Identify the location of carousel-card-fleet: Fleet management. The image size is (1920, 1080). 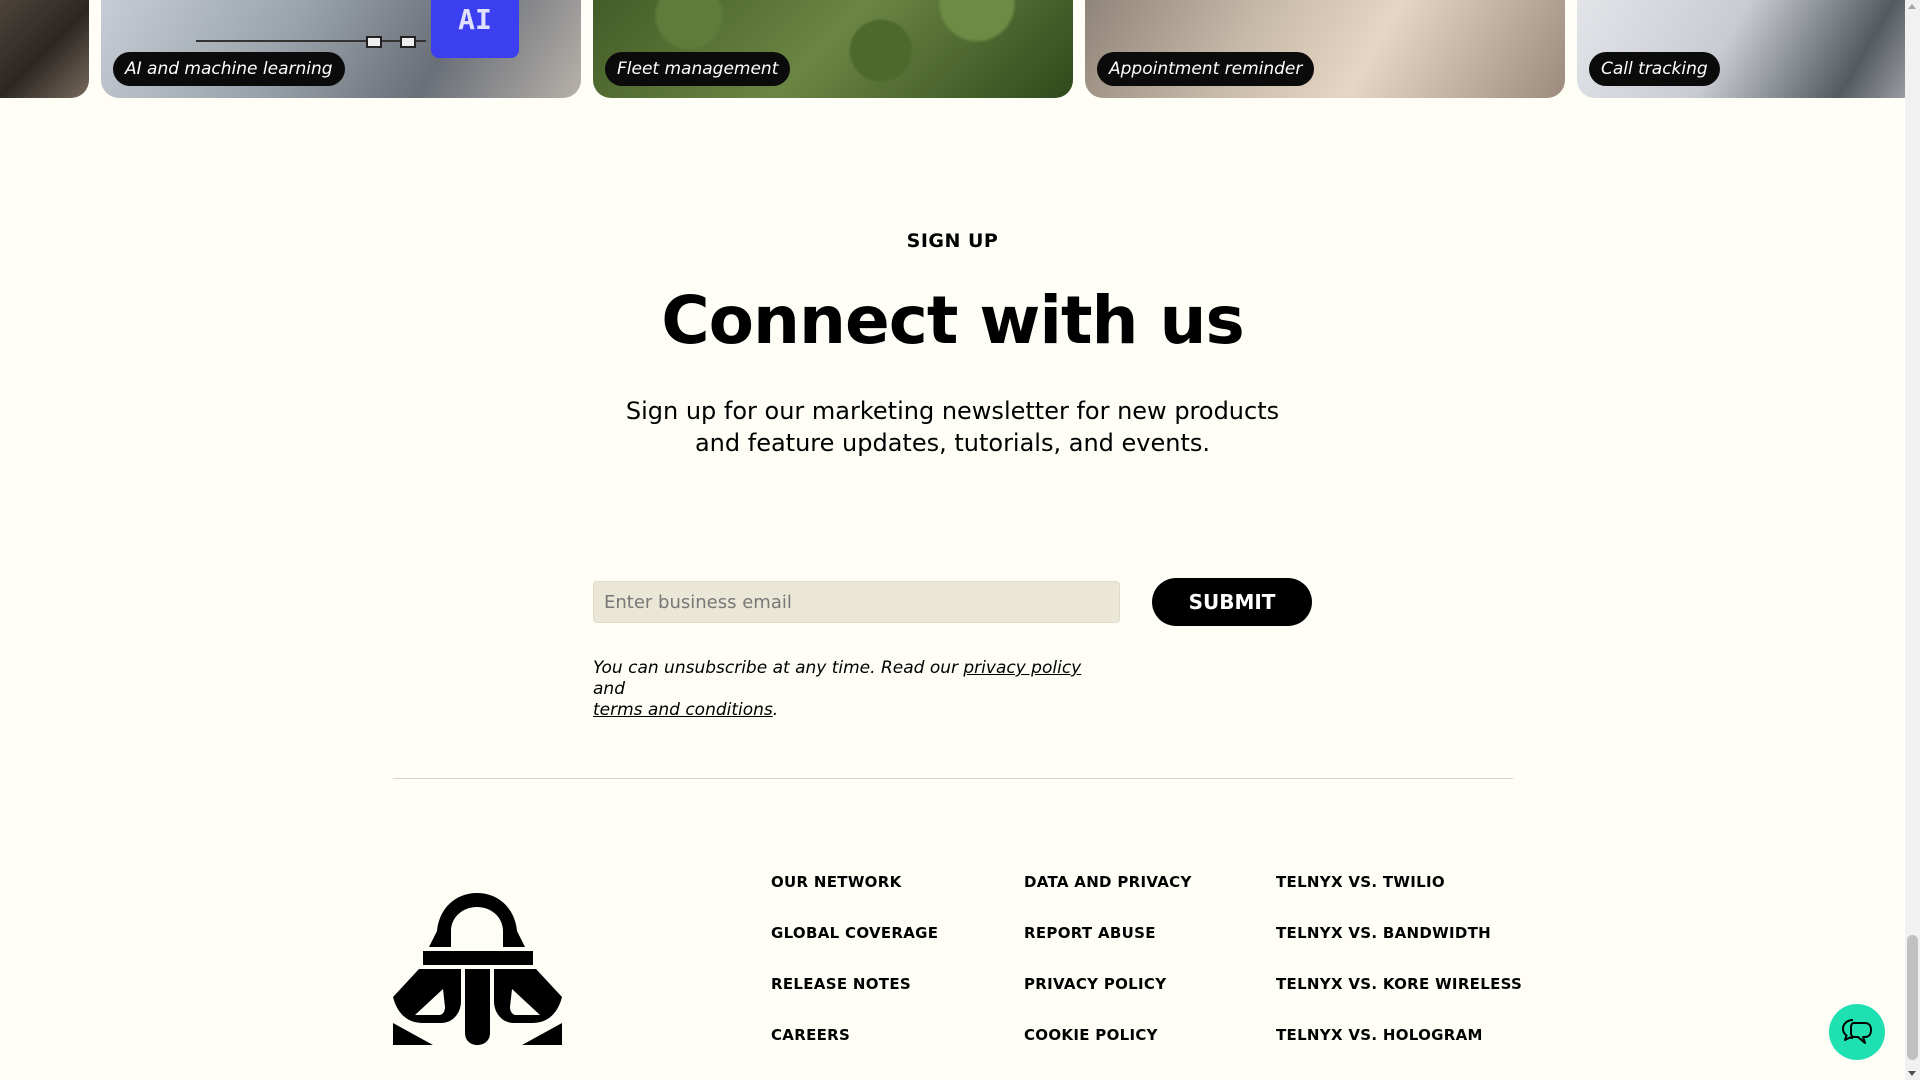
(833, 49).